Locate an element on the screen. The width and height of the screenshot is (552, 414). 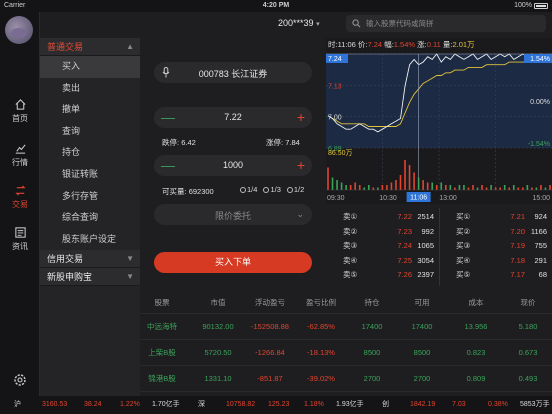
available-qty: 可买量: 692300 is located at coordinates (188, 191).